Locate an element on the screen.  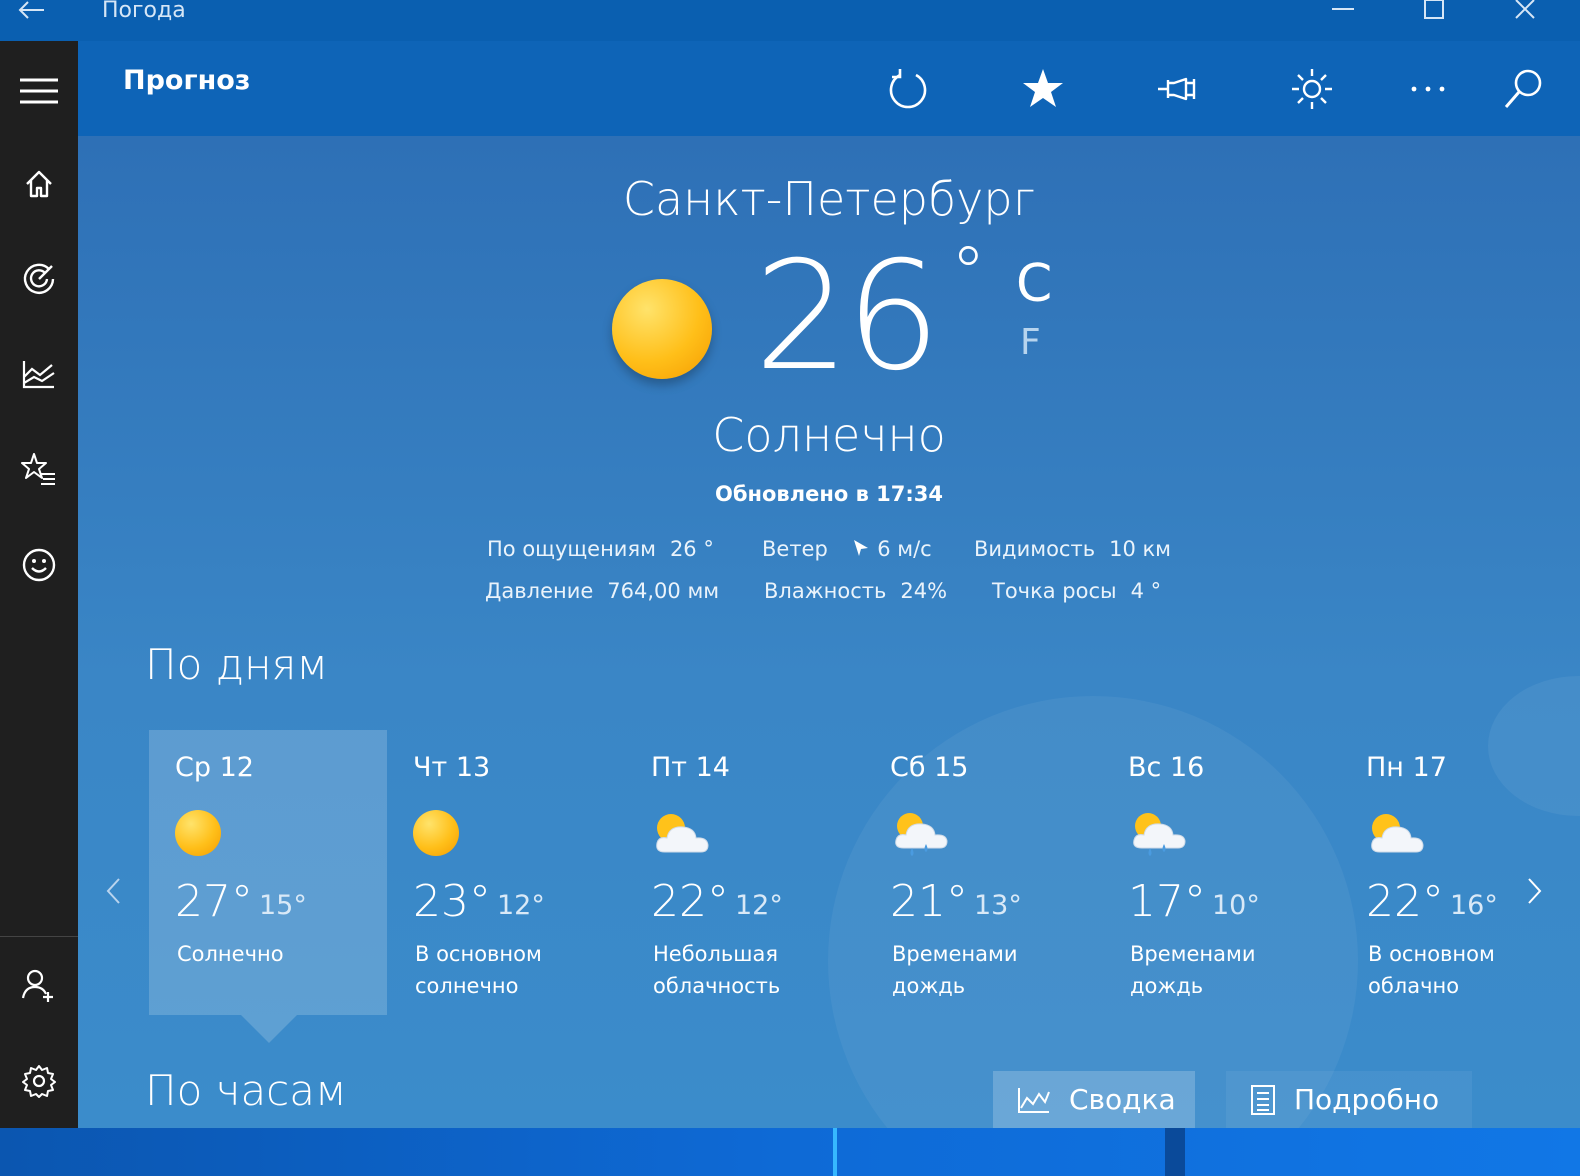
details-tab: Подробно is located at coordinates (1349, 1099).